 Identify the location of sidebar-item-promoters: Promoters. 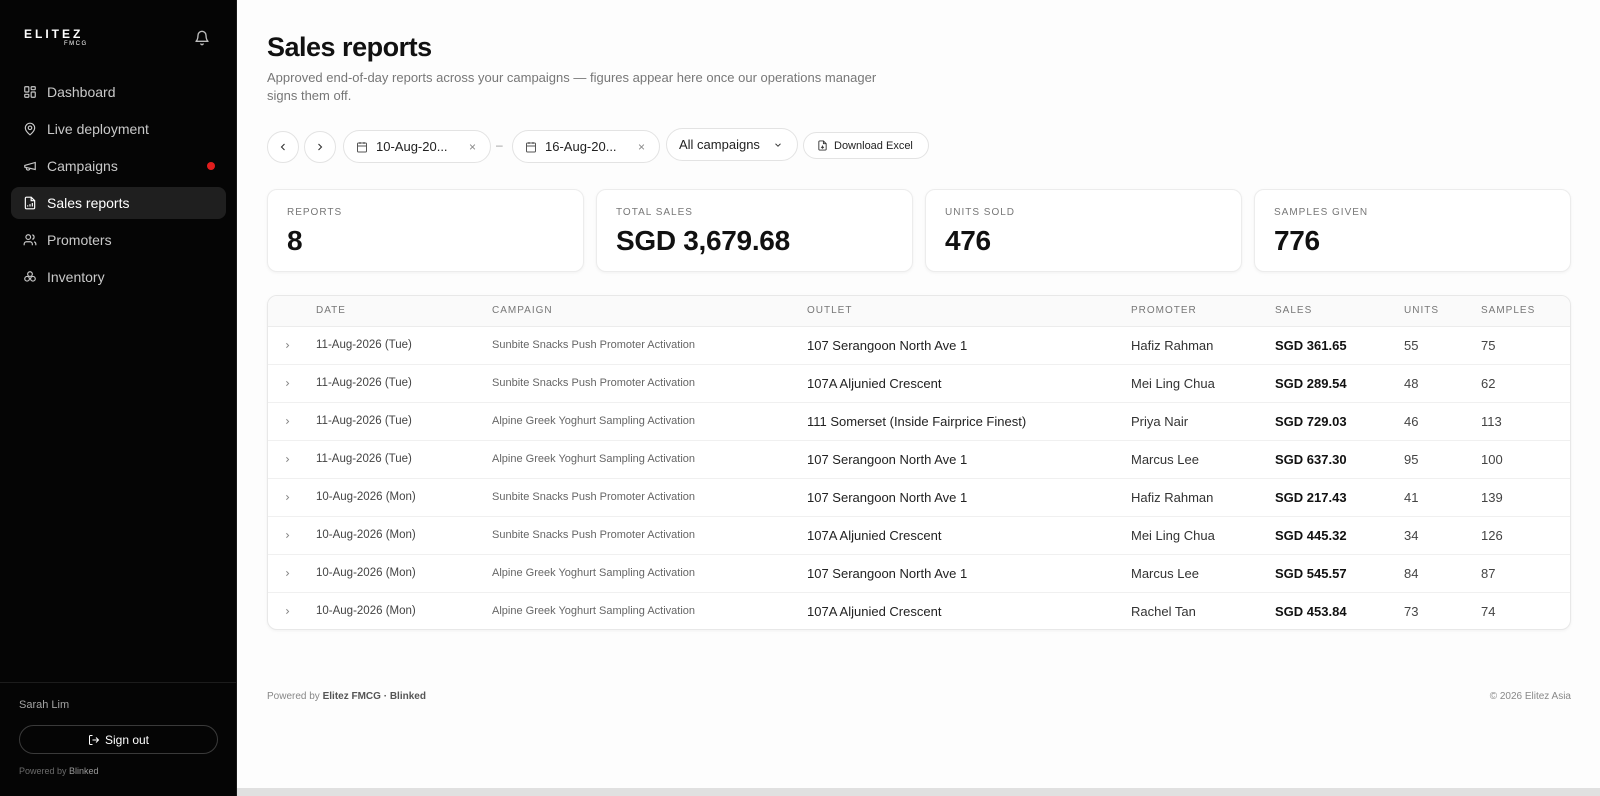
(118, 240).